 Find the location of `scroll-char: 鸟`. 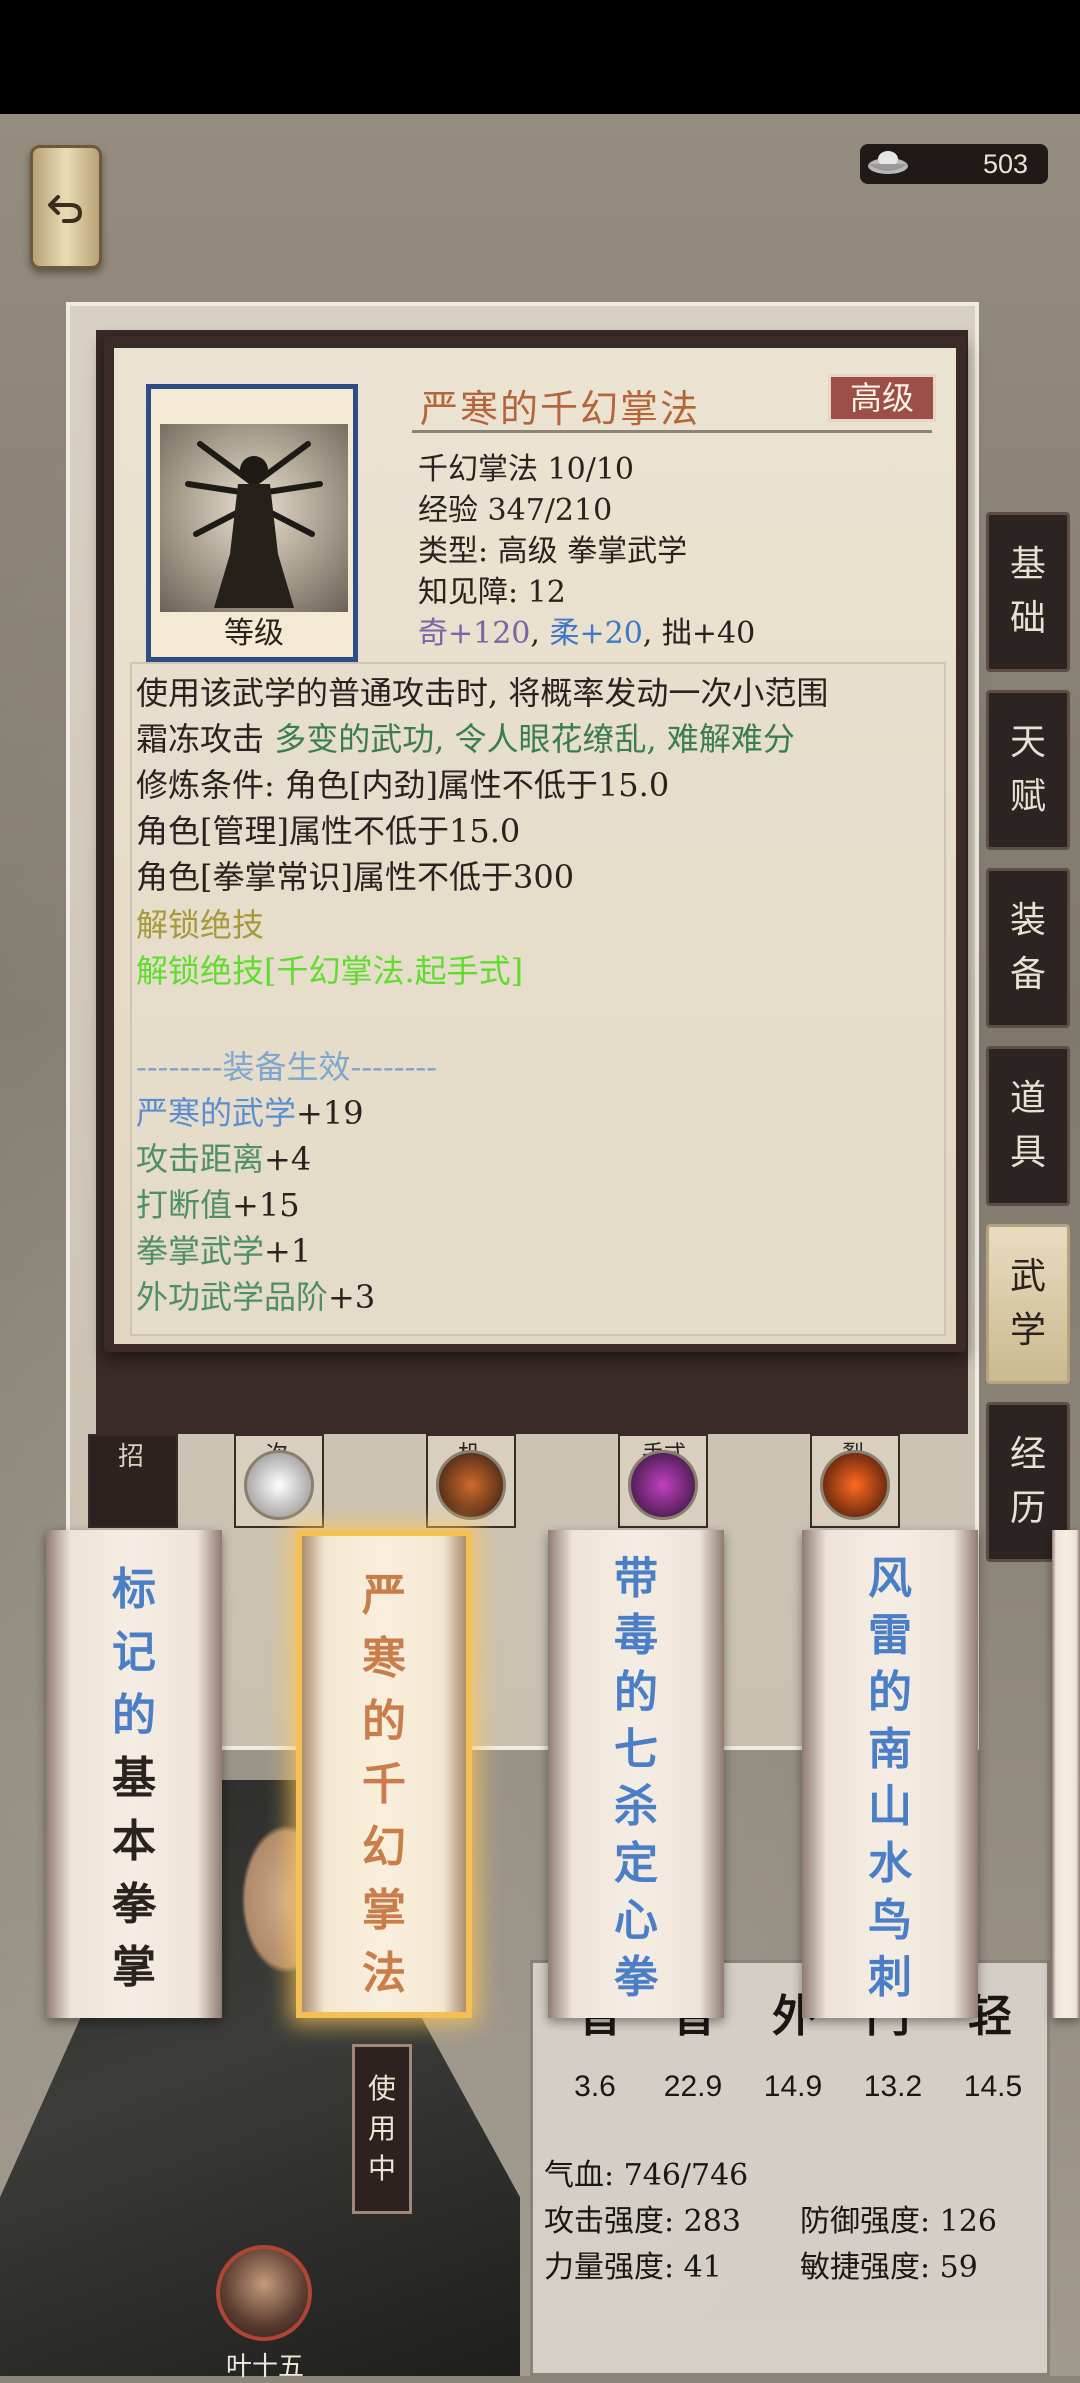

scroll-char: 鸟 is located at coordinates (890, 1920).